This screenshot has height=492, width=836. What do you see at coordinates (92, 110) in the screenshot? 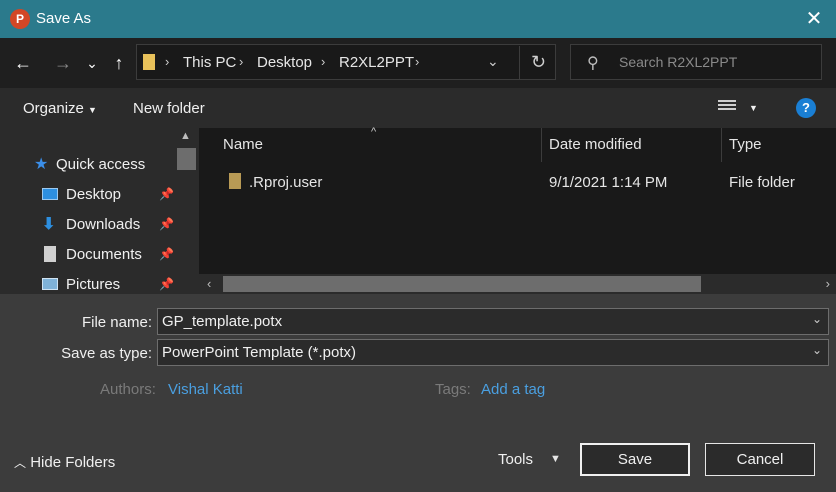
I see `chevron-down-icon: ▼` at bounding box center [92, 110].